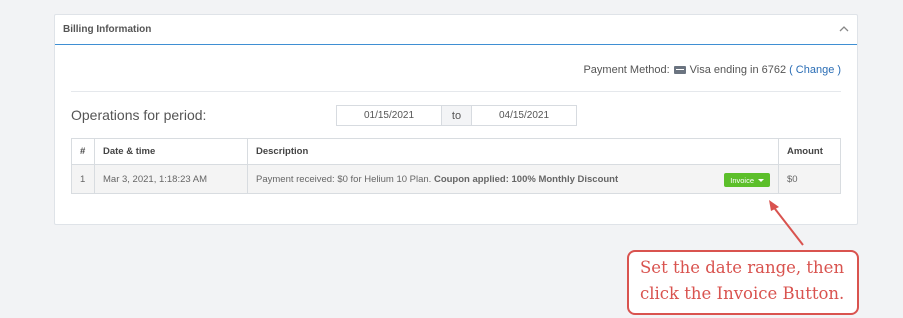  Describe the element at coordinates (389, 115) in the screenshot. I see `start-date-input` at that location.